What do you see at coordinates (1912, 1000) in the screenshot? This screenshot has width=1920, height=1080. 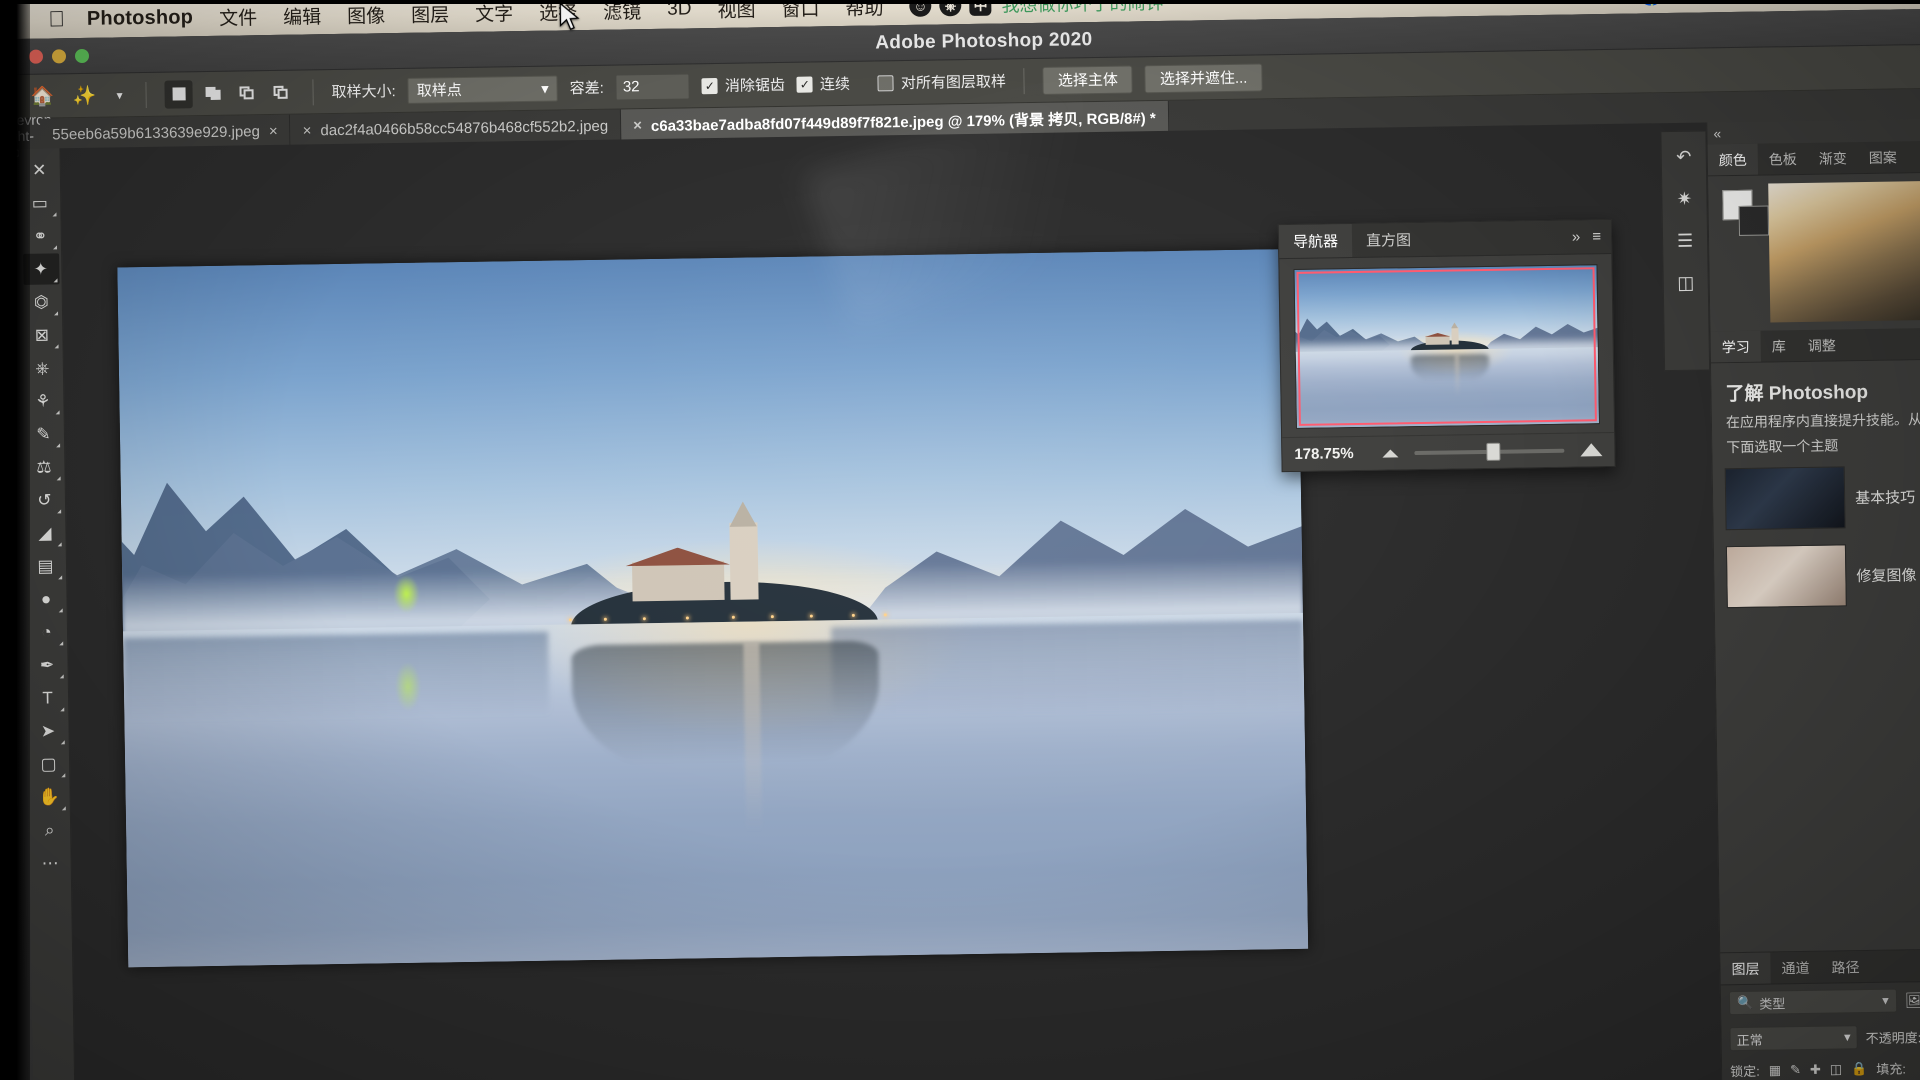 I see `image-filter-icon: 🖼` at bounding box center [1912, 1000].